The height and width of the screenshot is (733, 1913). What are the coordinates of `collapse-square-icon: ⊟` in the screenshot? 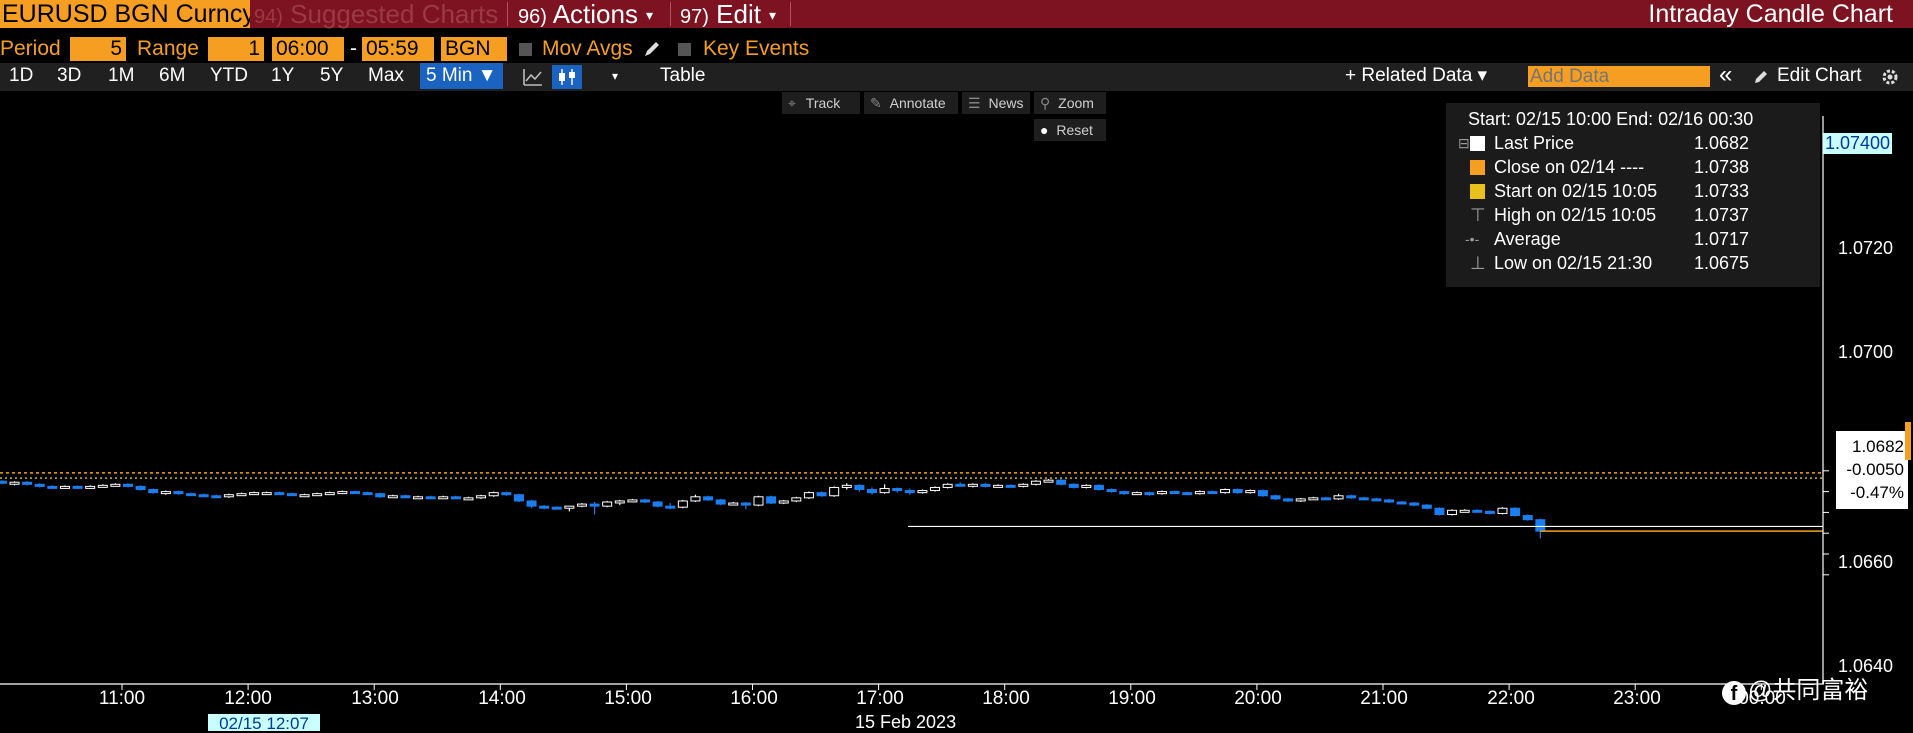 It's located at (1464, 143).